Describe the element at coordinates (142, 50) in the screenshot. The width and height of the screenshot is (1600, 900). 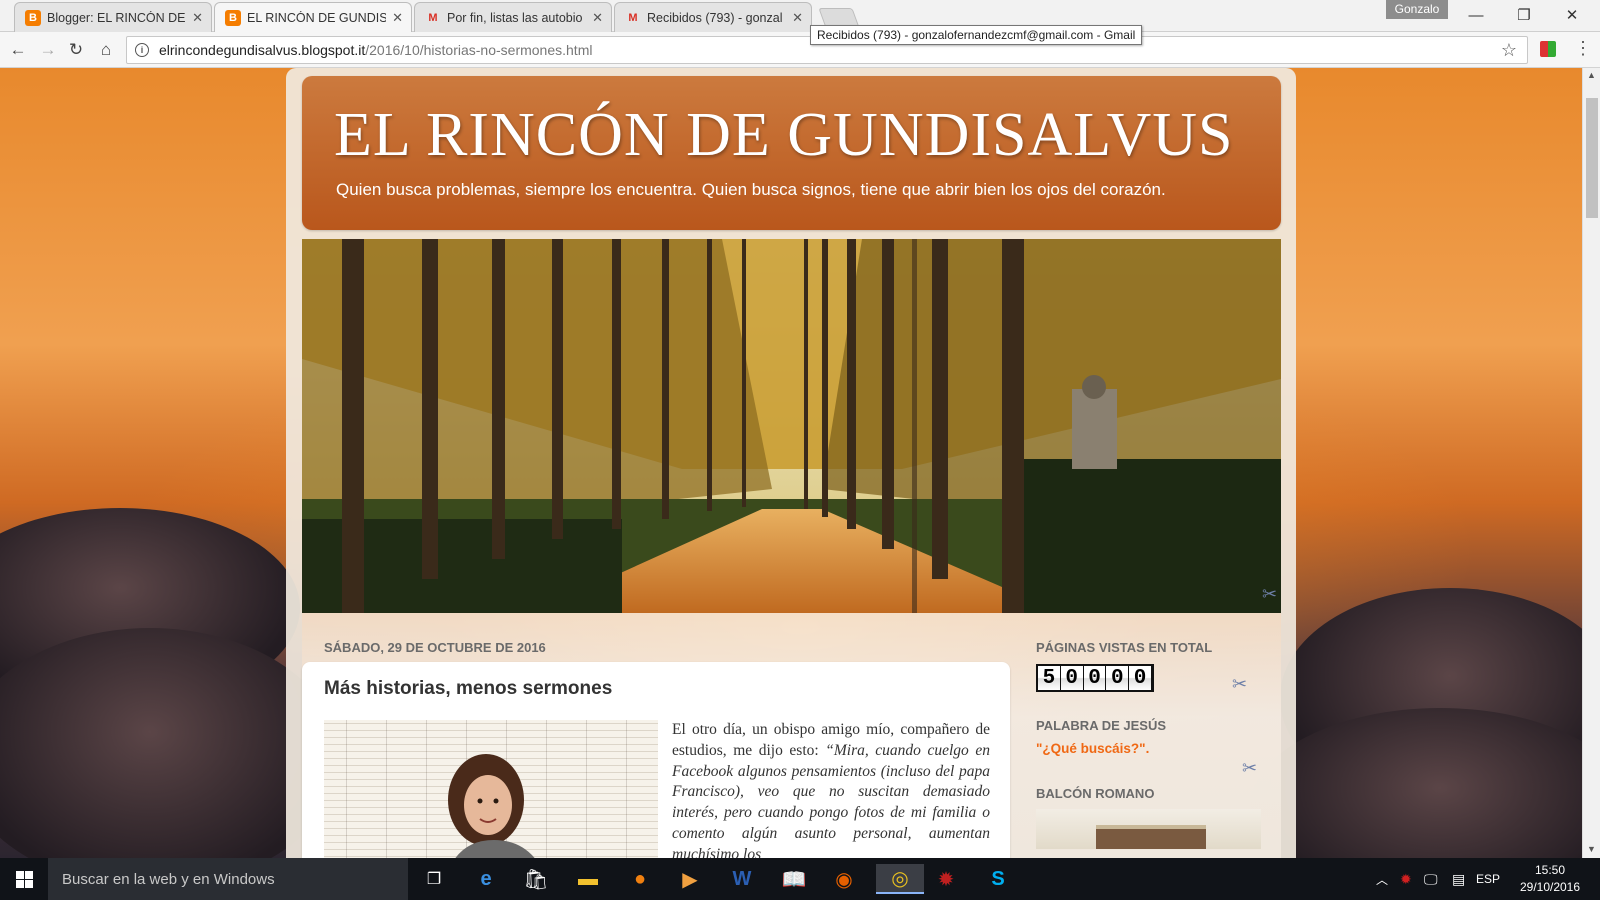
I see `info-icon: i` at that location.